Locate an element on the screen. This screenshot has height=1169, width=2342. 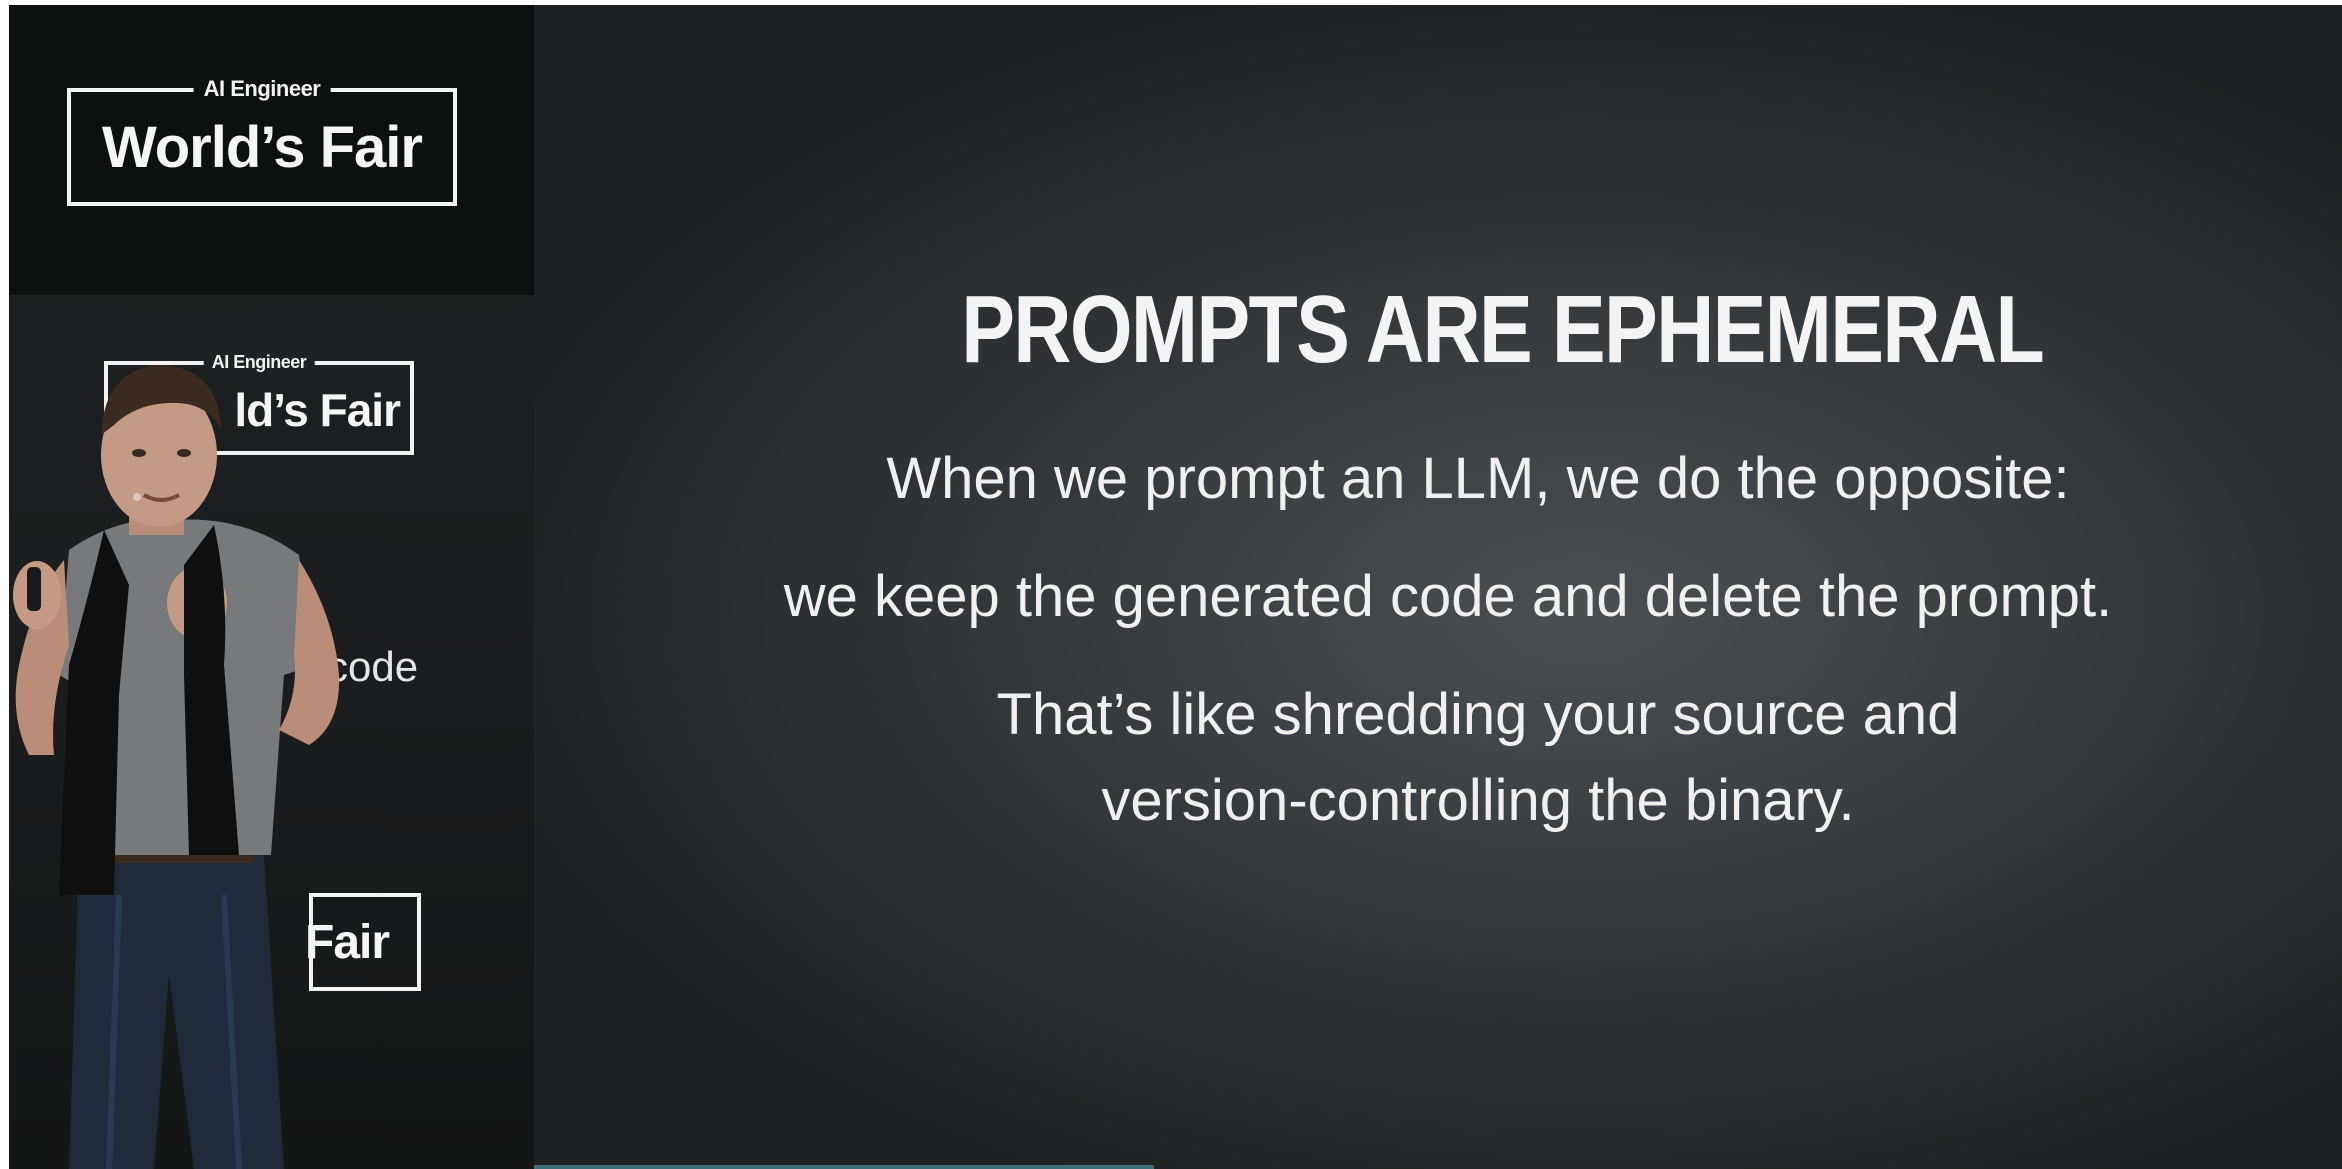
speaker-jeans is located at coordinates (176, 1012).